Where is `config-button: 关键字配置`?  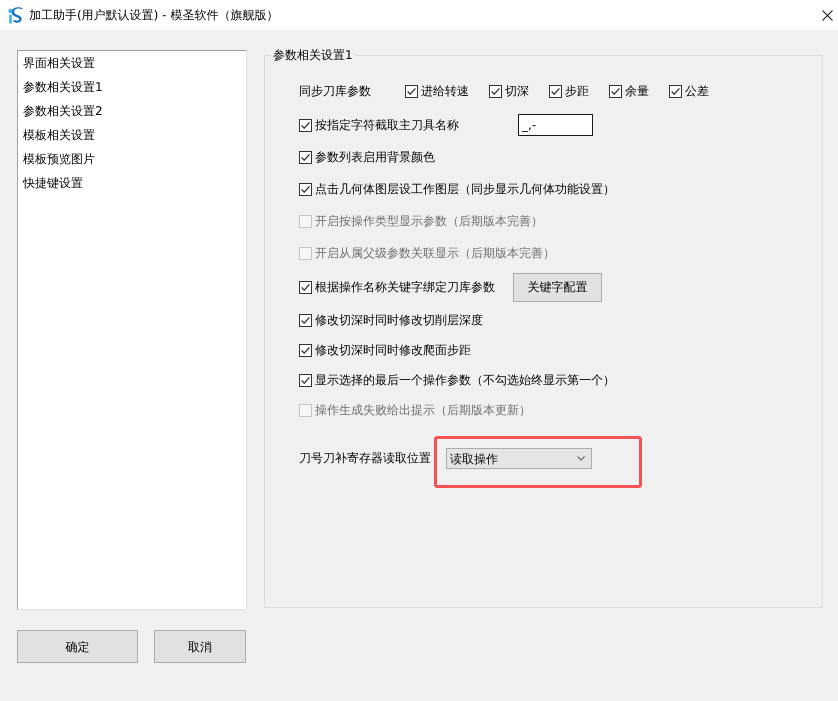
config-button: 关键字配置 is located at coordinates (557, 287).